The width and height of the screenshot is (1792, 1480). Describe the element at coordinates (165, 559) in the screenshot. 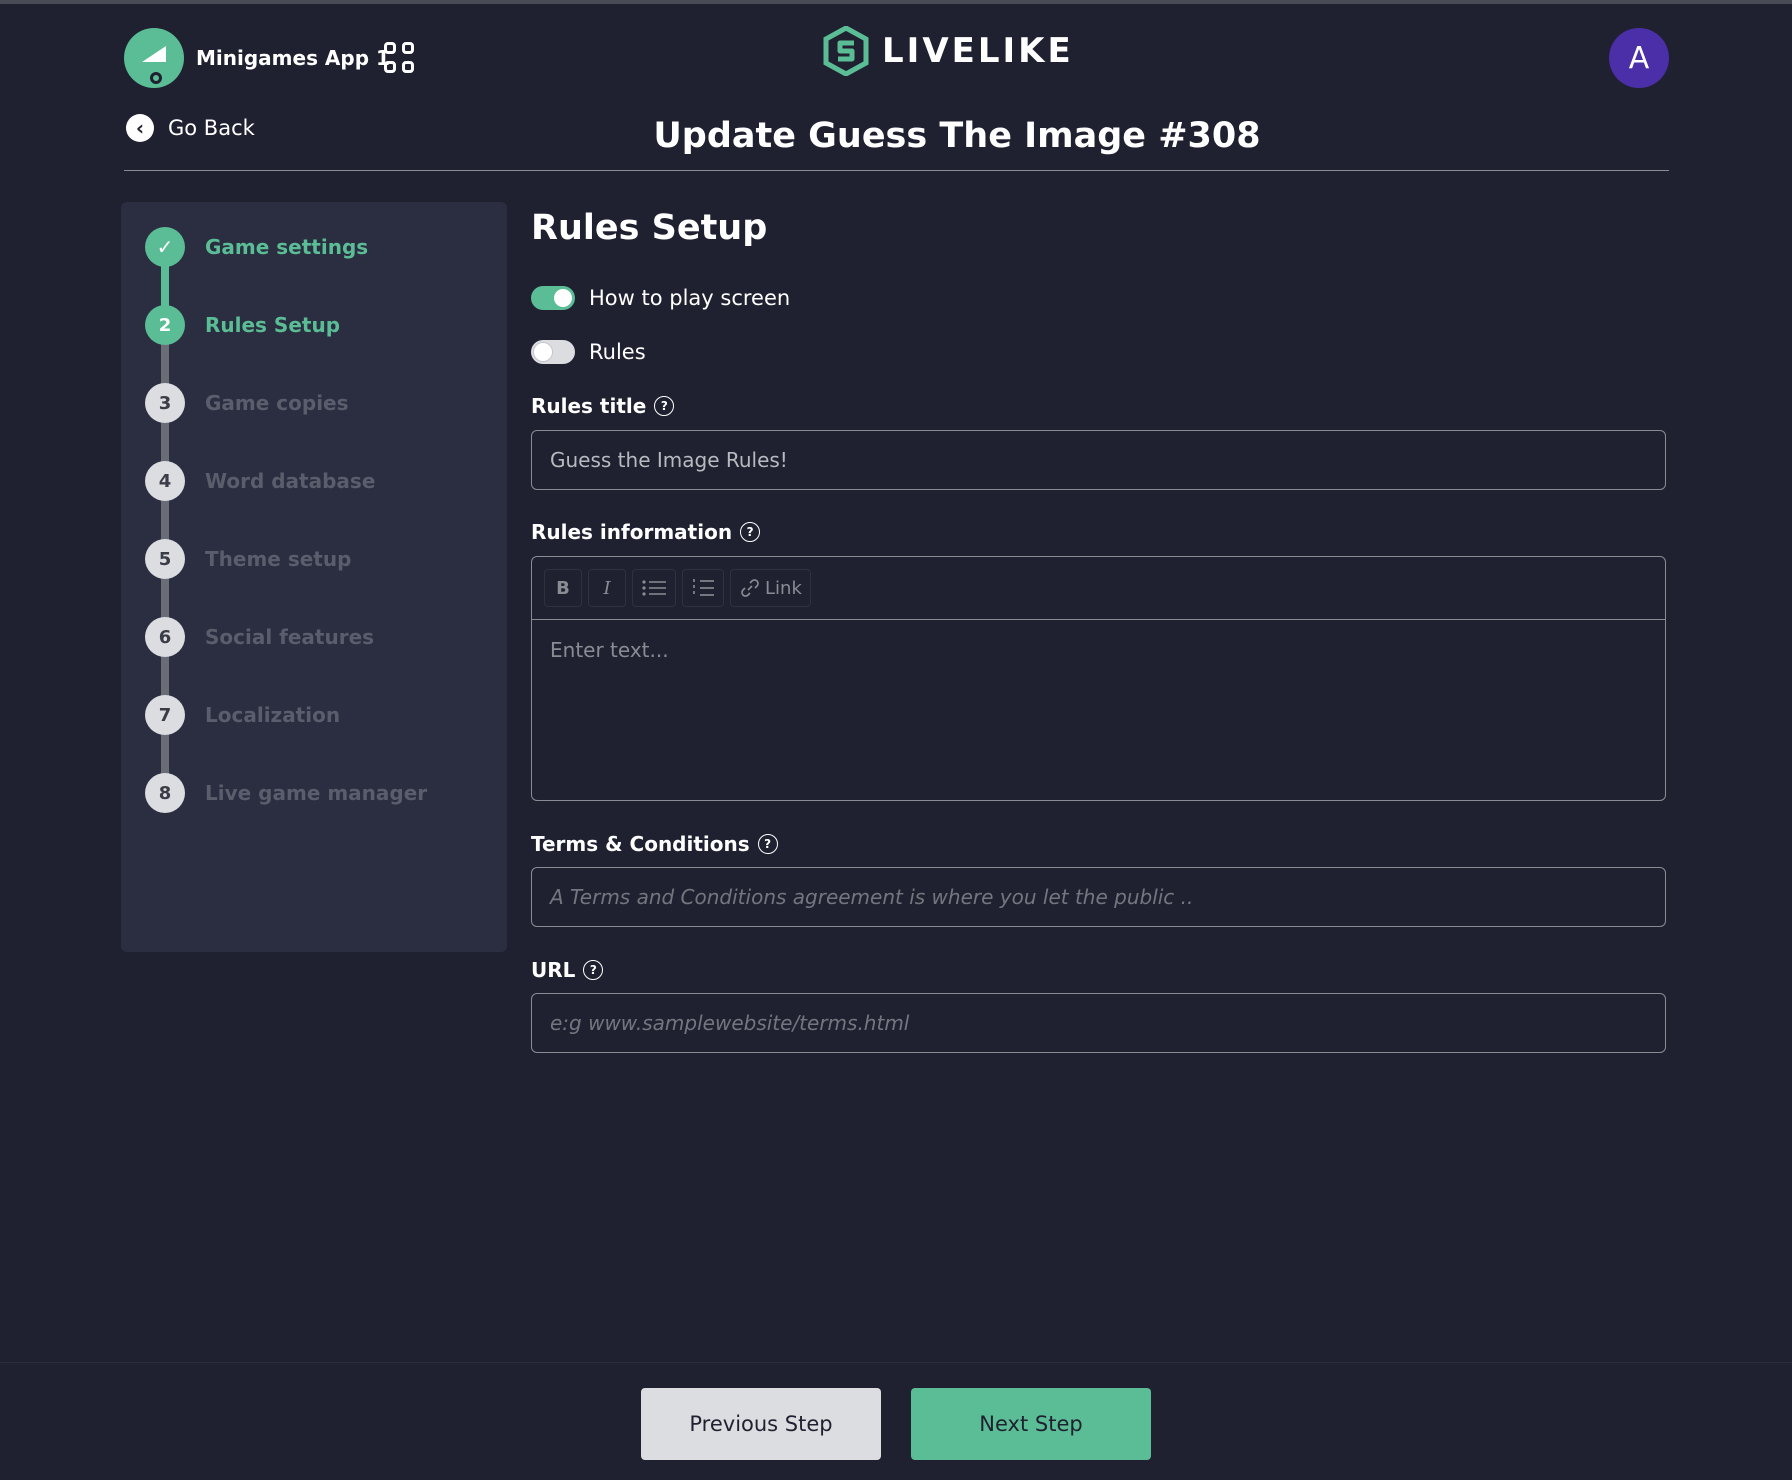

I see `step-number: 5` at that location.